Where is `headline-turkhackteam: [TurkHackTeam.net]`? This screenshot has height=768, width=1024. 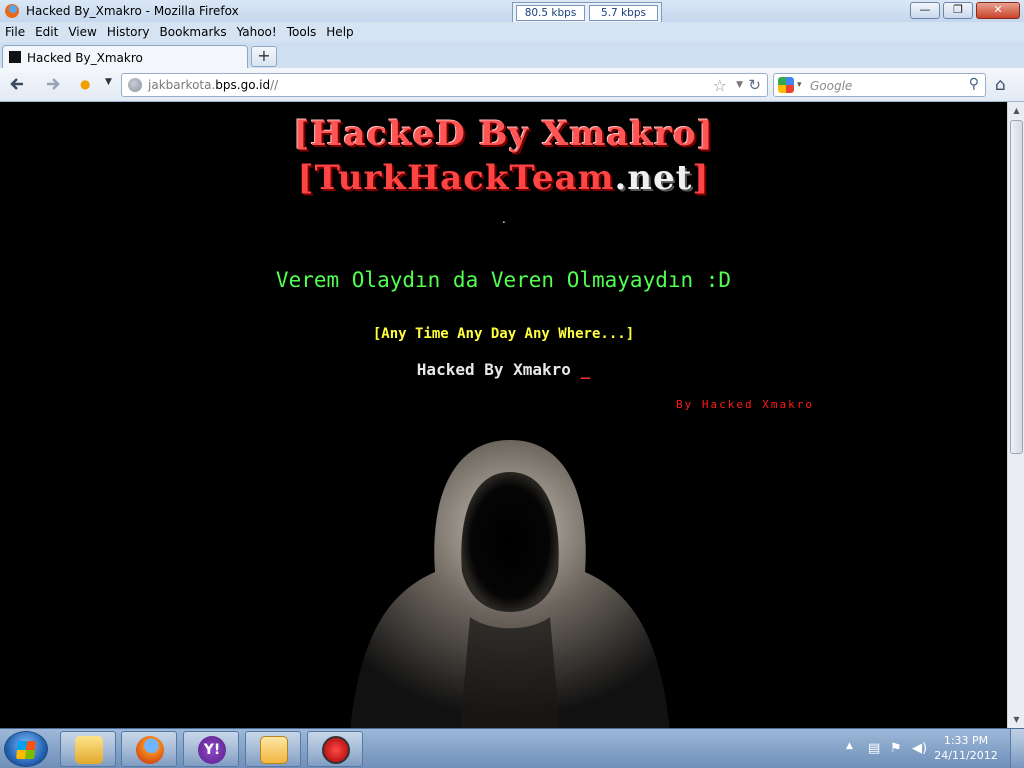 headline-turkhackteam: [TurkHackTeam.net] is located at coordinates (503, 178).